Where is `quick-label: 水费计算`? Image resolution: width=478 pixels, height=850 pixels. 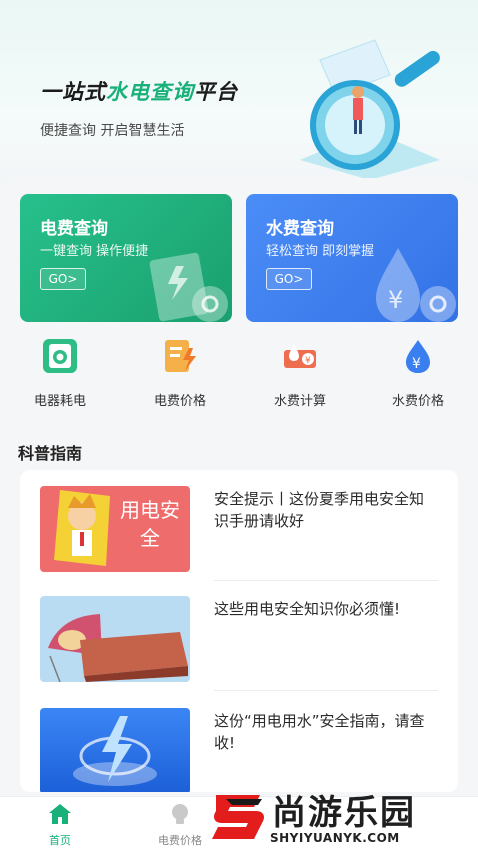
quick-label: 水费计算 is located at coordinates (299, 401).